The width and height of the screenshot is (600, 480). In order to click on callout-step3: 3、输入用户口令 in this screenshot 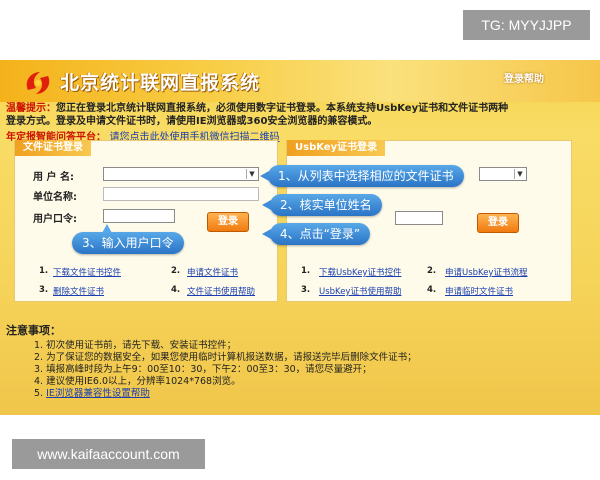, I will do `click(128, 239)`.